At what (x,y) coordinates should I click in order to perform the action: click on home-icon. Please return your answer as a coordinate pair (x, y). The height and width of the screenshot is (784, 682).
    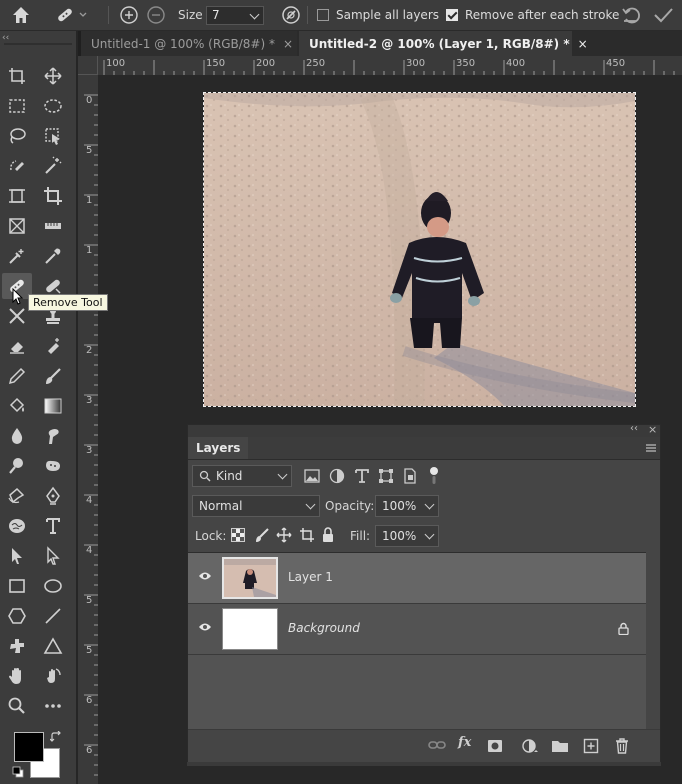
    Looking at the image, I should click on (21, 15).